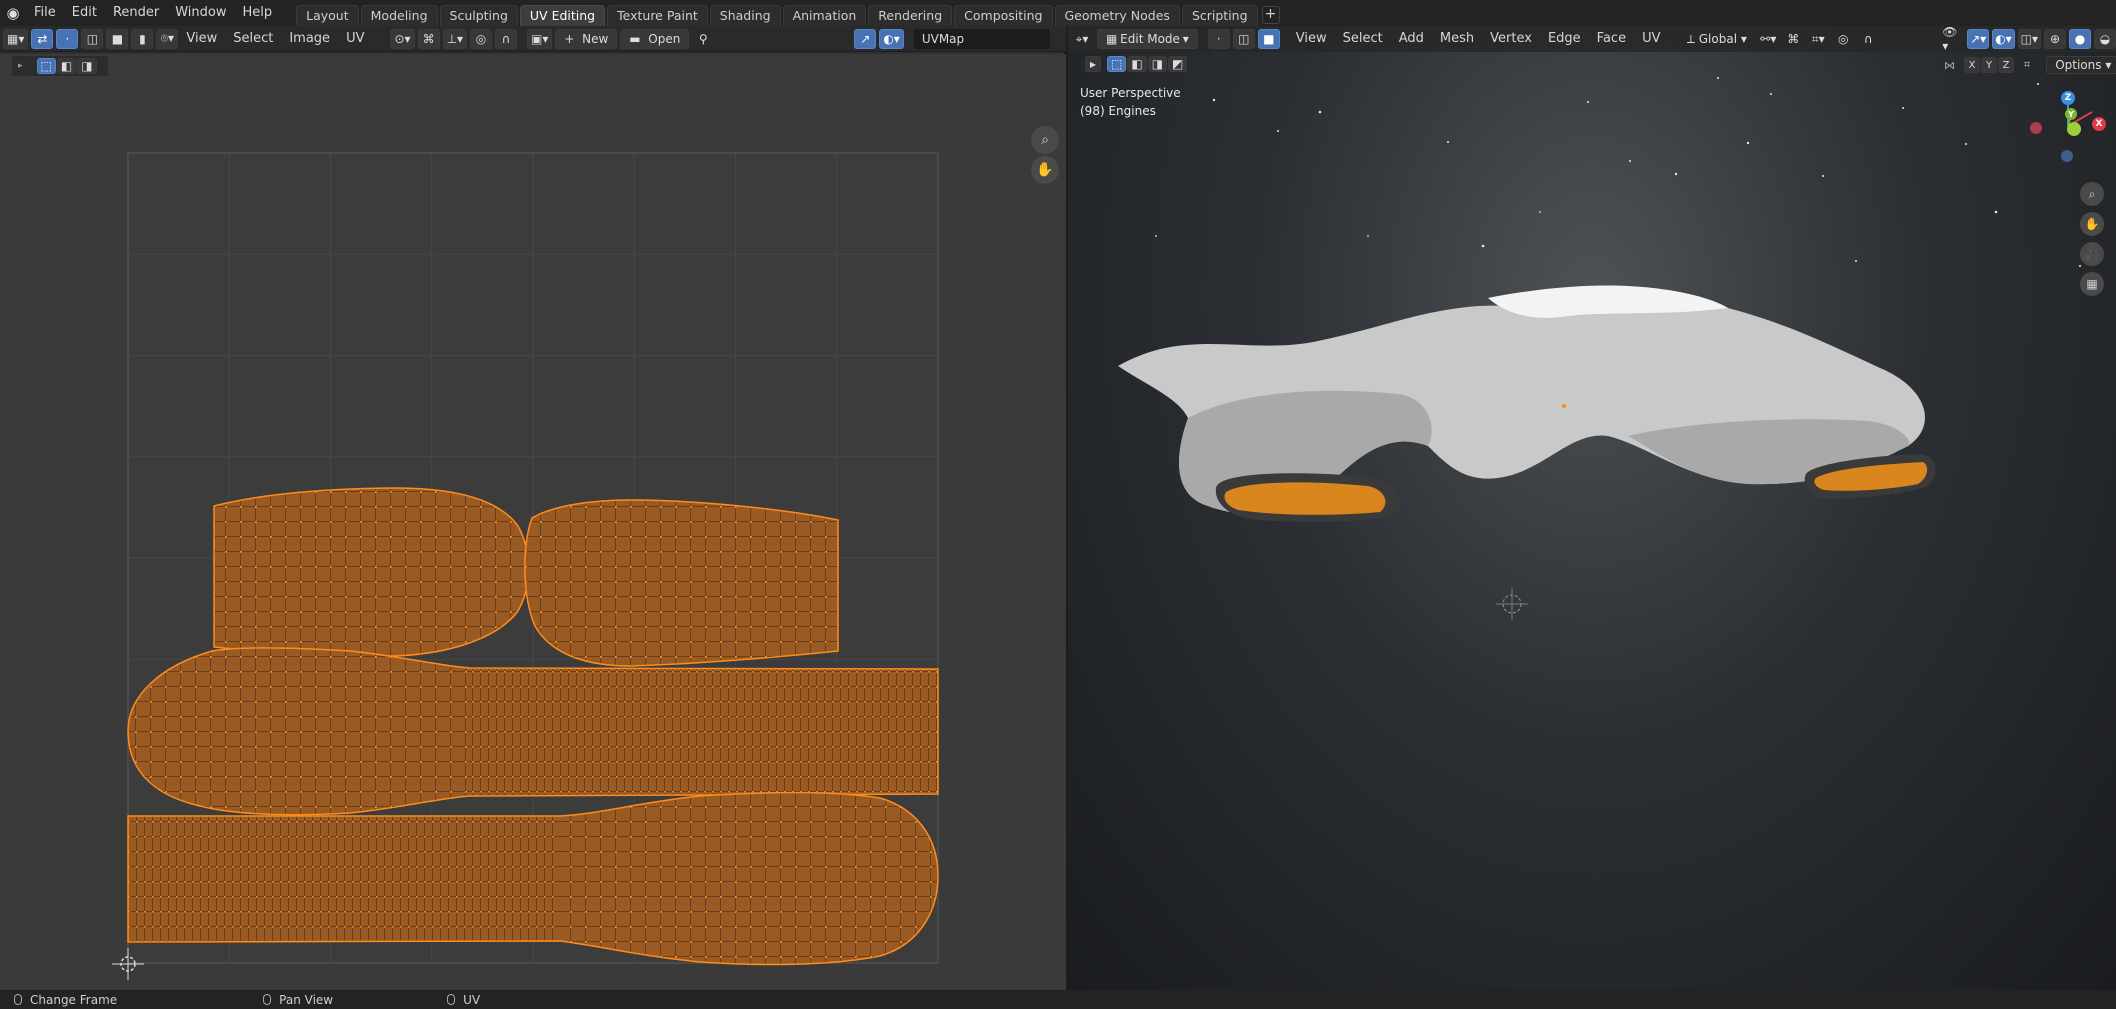 The width and height of the screenshot is (2116, 1009). Describe the element at coordinates (2029, 39) in the screenshot. I see `xray-icon: ◫▾` at that location.